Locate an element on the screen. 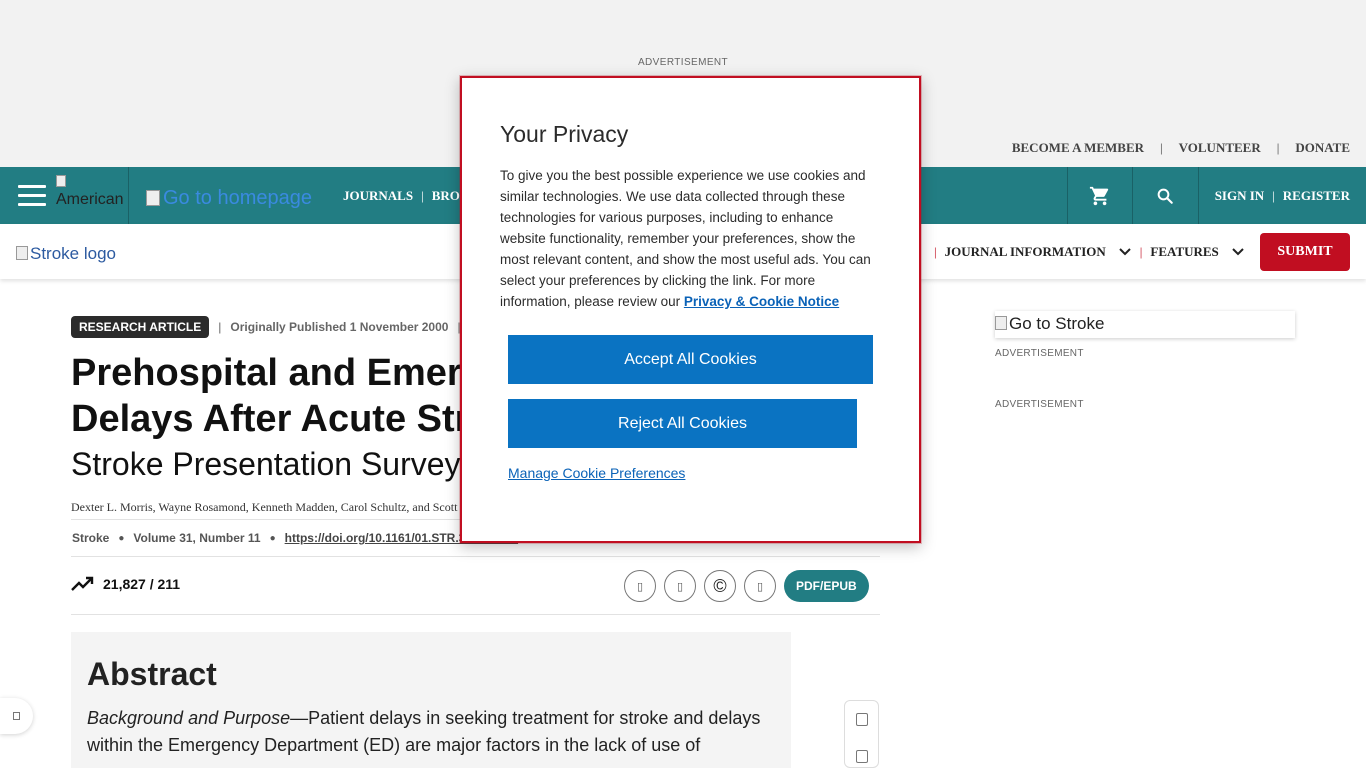 The width and height of the screenshot is (1366, 768). permissions-button: © is located at coordinates (720, 586).